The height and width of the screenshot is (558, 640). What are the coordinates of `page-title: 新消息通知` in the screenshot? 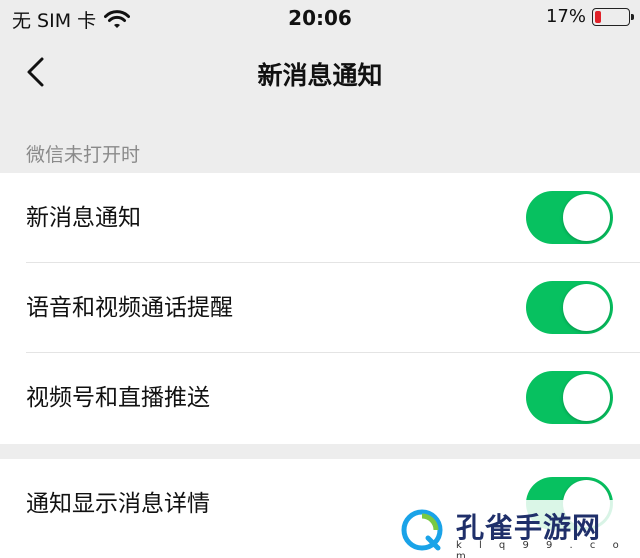 It's located at (320, 75).